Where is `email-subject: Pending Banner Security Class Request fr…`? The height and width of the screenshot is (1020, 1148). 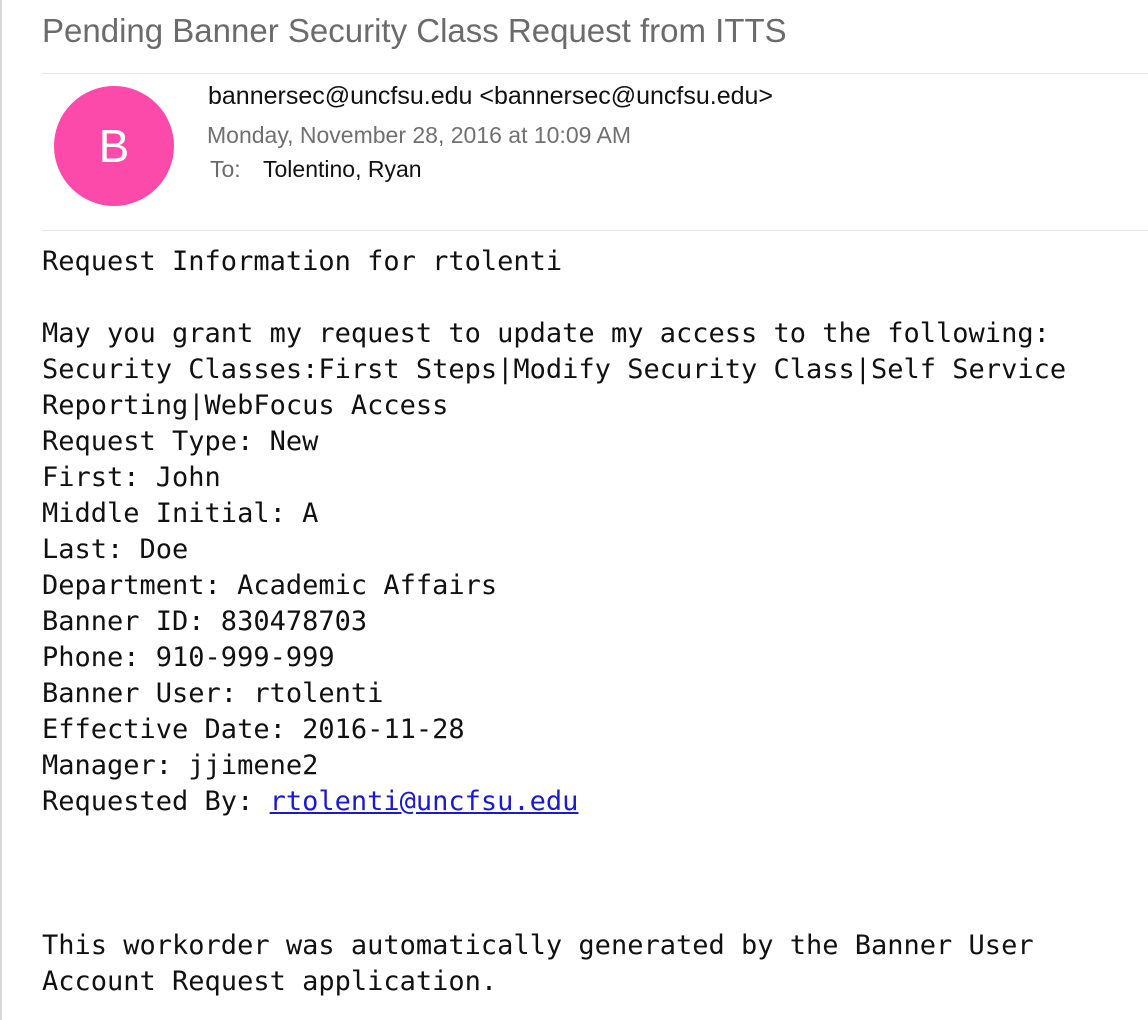
email-subject: Pending Banner Security Class Request fr… is located at coordinates (414, 30).